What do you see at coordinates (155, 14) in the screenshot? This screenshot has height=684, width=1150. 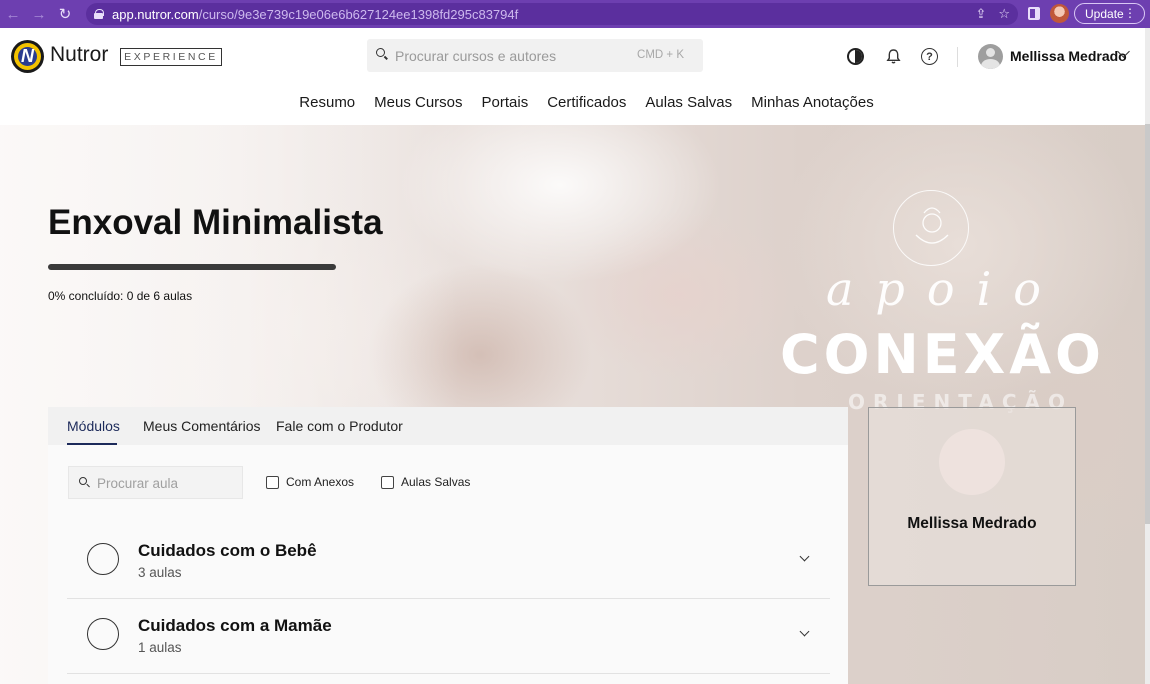 I see `url-host: app.nutror.com` at bounding box center [155, 14].